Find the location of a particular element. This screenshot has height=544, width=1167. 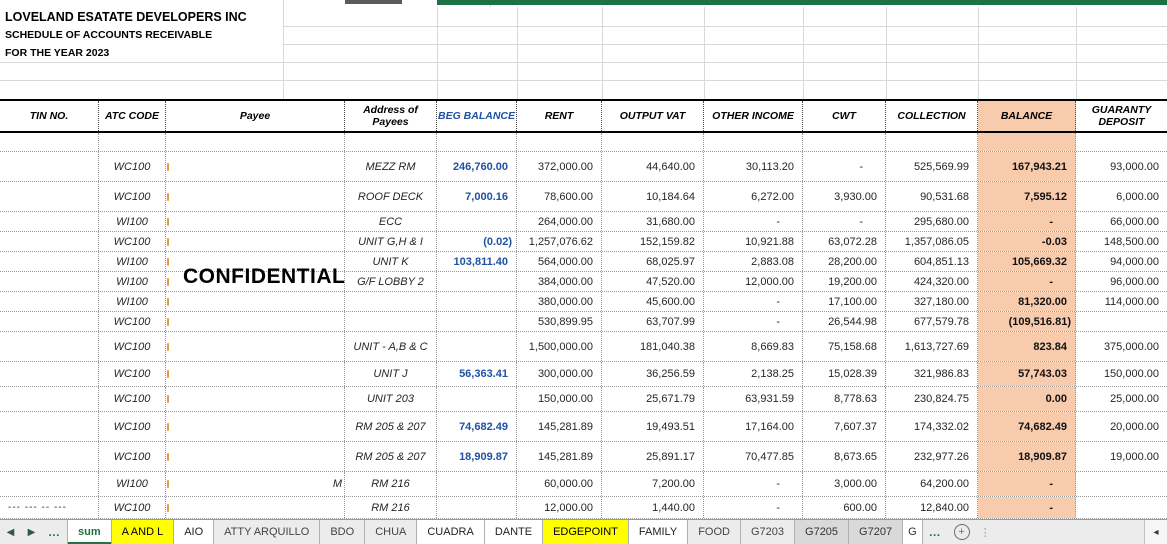

cell-coll: 232,977.26 is located at coordinates (932, 456).